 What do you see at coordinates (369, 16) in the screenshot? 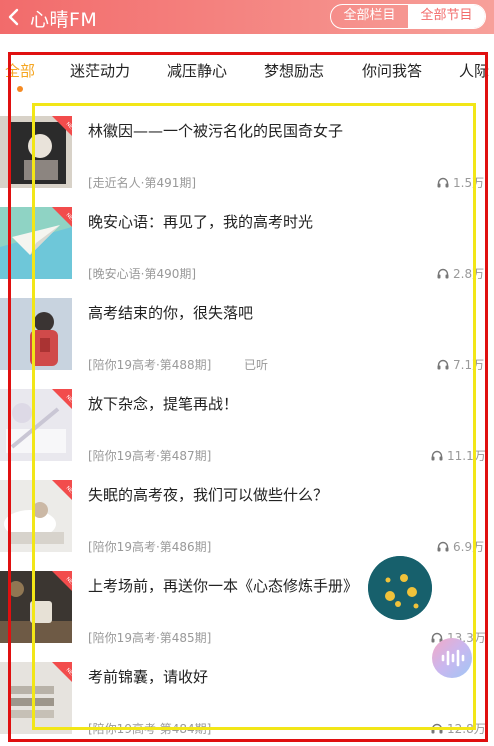
I see `all-columns-button: 全部栏目` at bounding box center [369, 16].